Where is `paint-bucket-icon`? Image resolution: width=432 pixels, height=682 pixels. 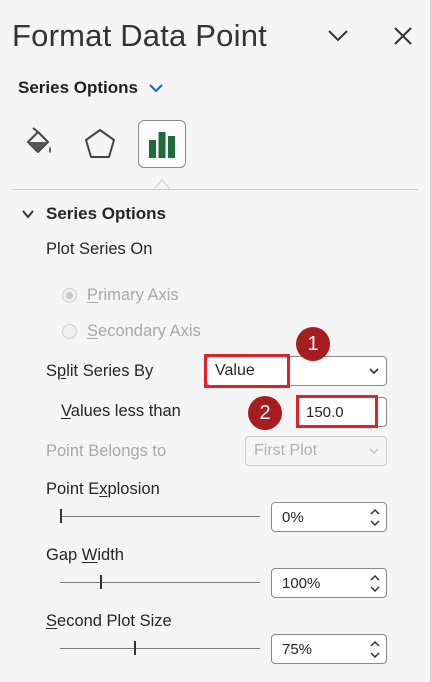 paint-bucket-icon is located at coordinates (39, 140).